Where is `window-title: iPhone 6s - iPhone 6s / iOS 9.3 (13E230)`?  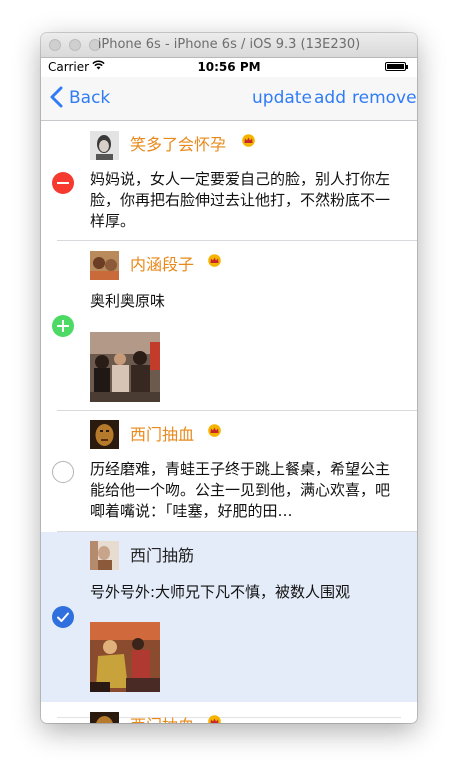
window-title: iPhone 6s - iPhone 6s / iOS 9.3 (13E230) is located at coordinates (229, 44).